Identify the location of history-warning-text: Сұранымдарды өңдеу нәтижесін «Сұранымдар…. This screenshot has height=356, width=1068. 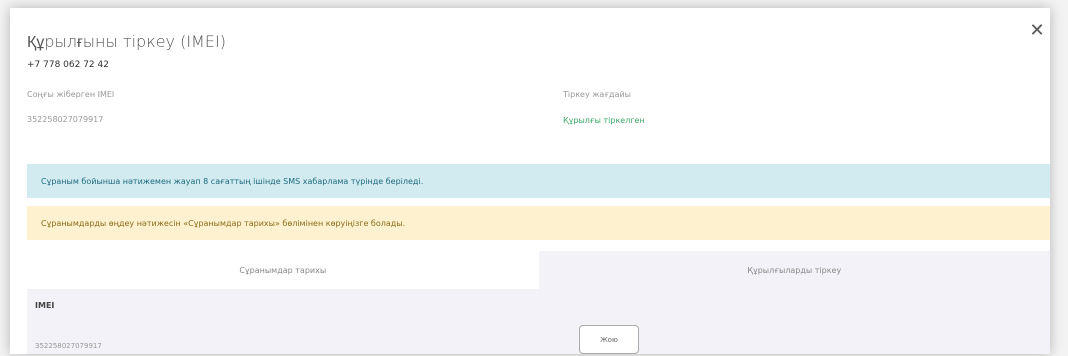
(223, 223).